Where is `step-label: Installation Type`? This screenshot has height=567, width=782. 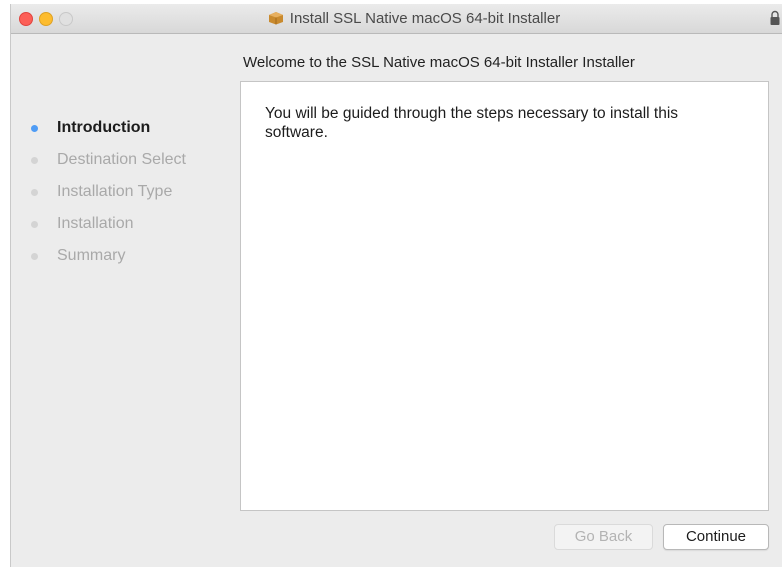 step-label: Installation Type is located at coordinates (115, 191).